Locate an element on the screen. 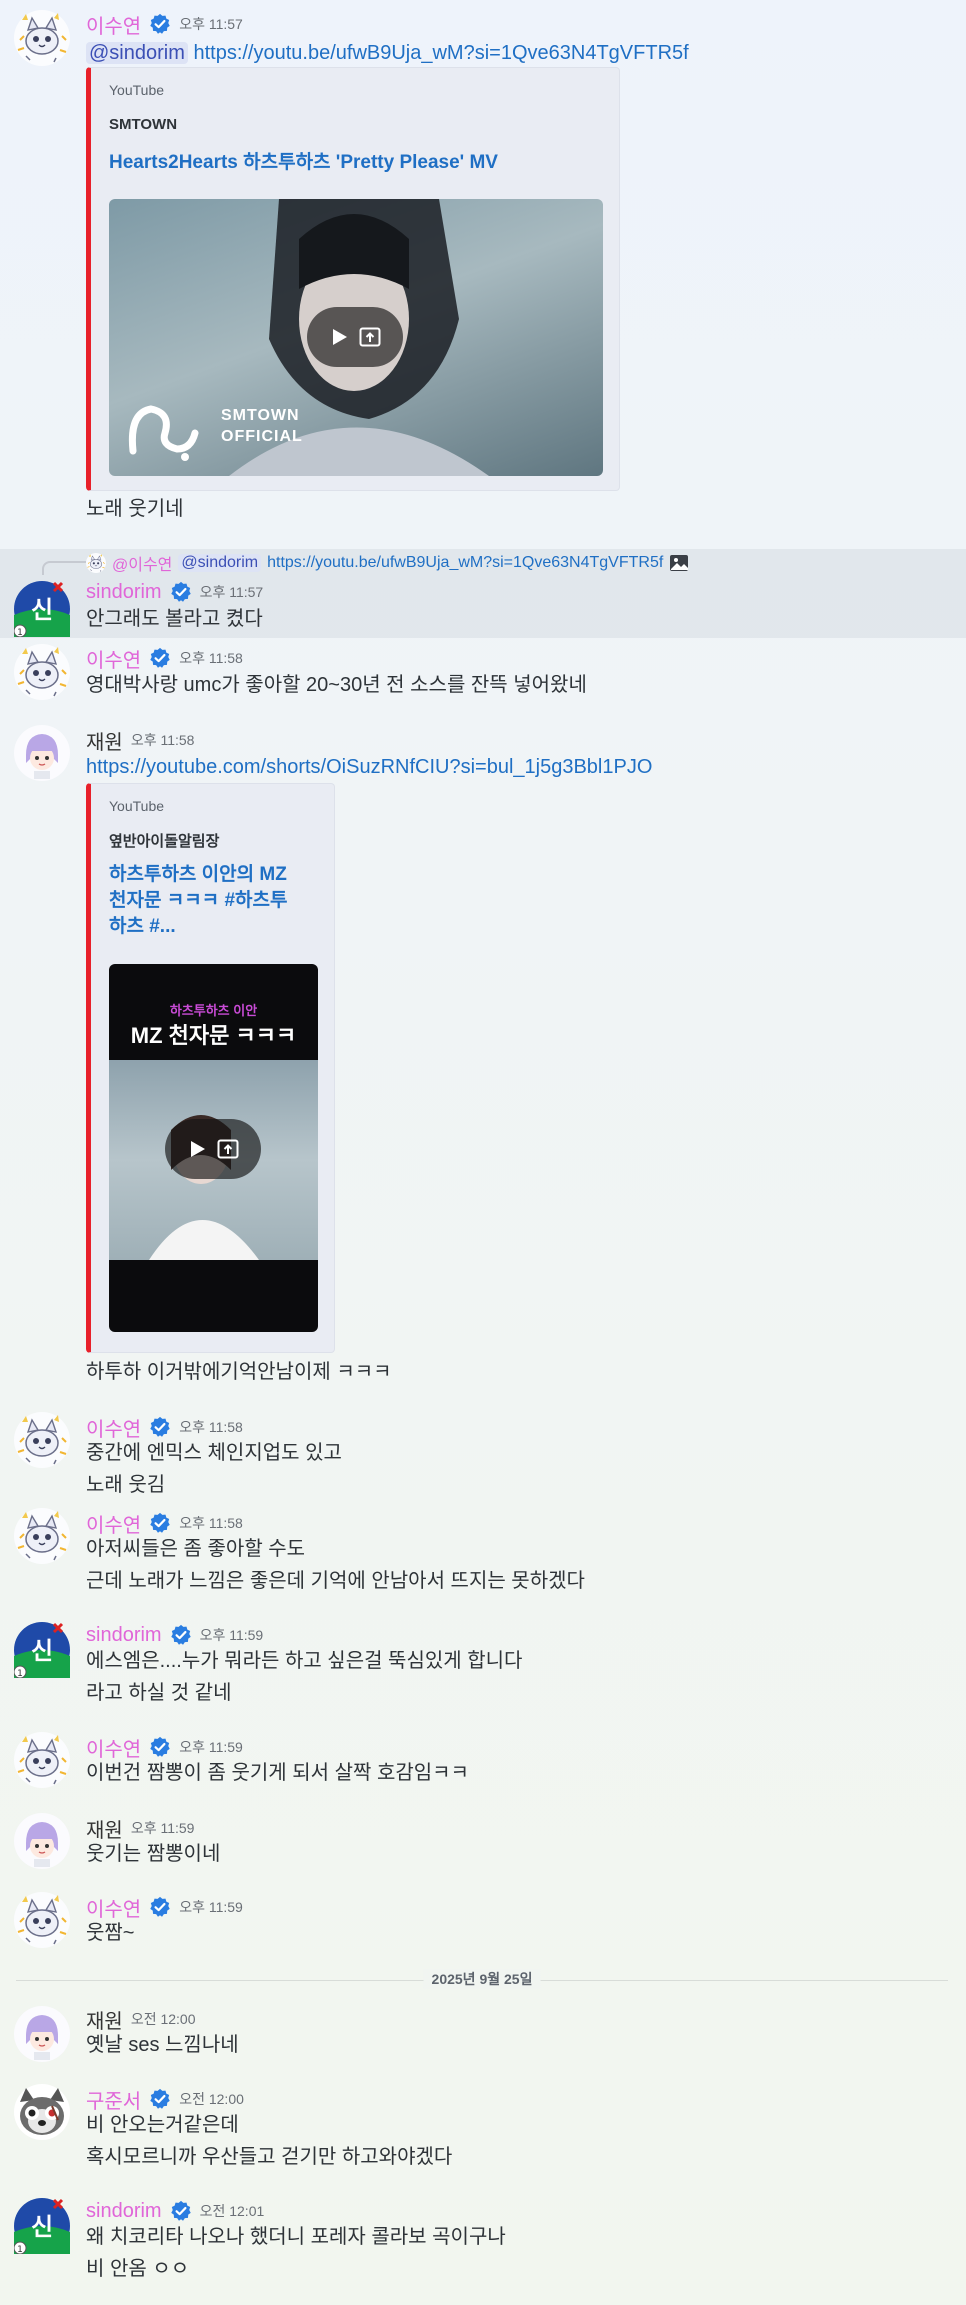  message: 재원 오후 11:59 웃기는 짬뽕이네 is located at coordinates (483, 1845).